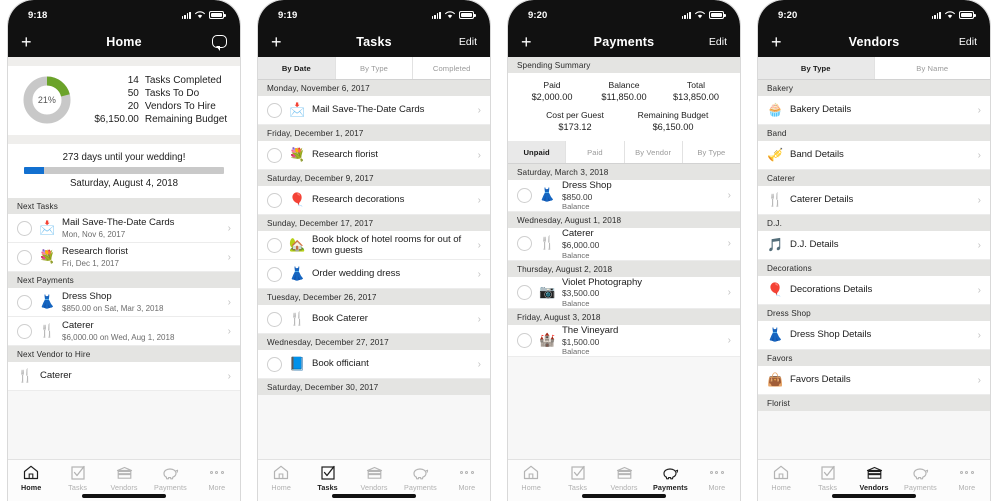 This screenshot has width=999, height=501. Describe the element at coordinates (297, 364) in the screenshot. I see `book-icon: 📘` at that location.